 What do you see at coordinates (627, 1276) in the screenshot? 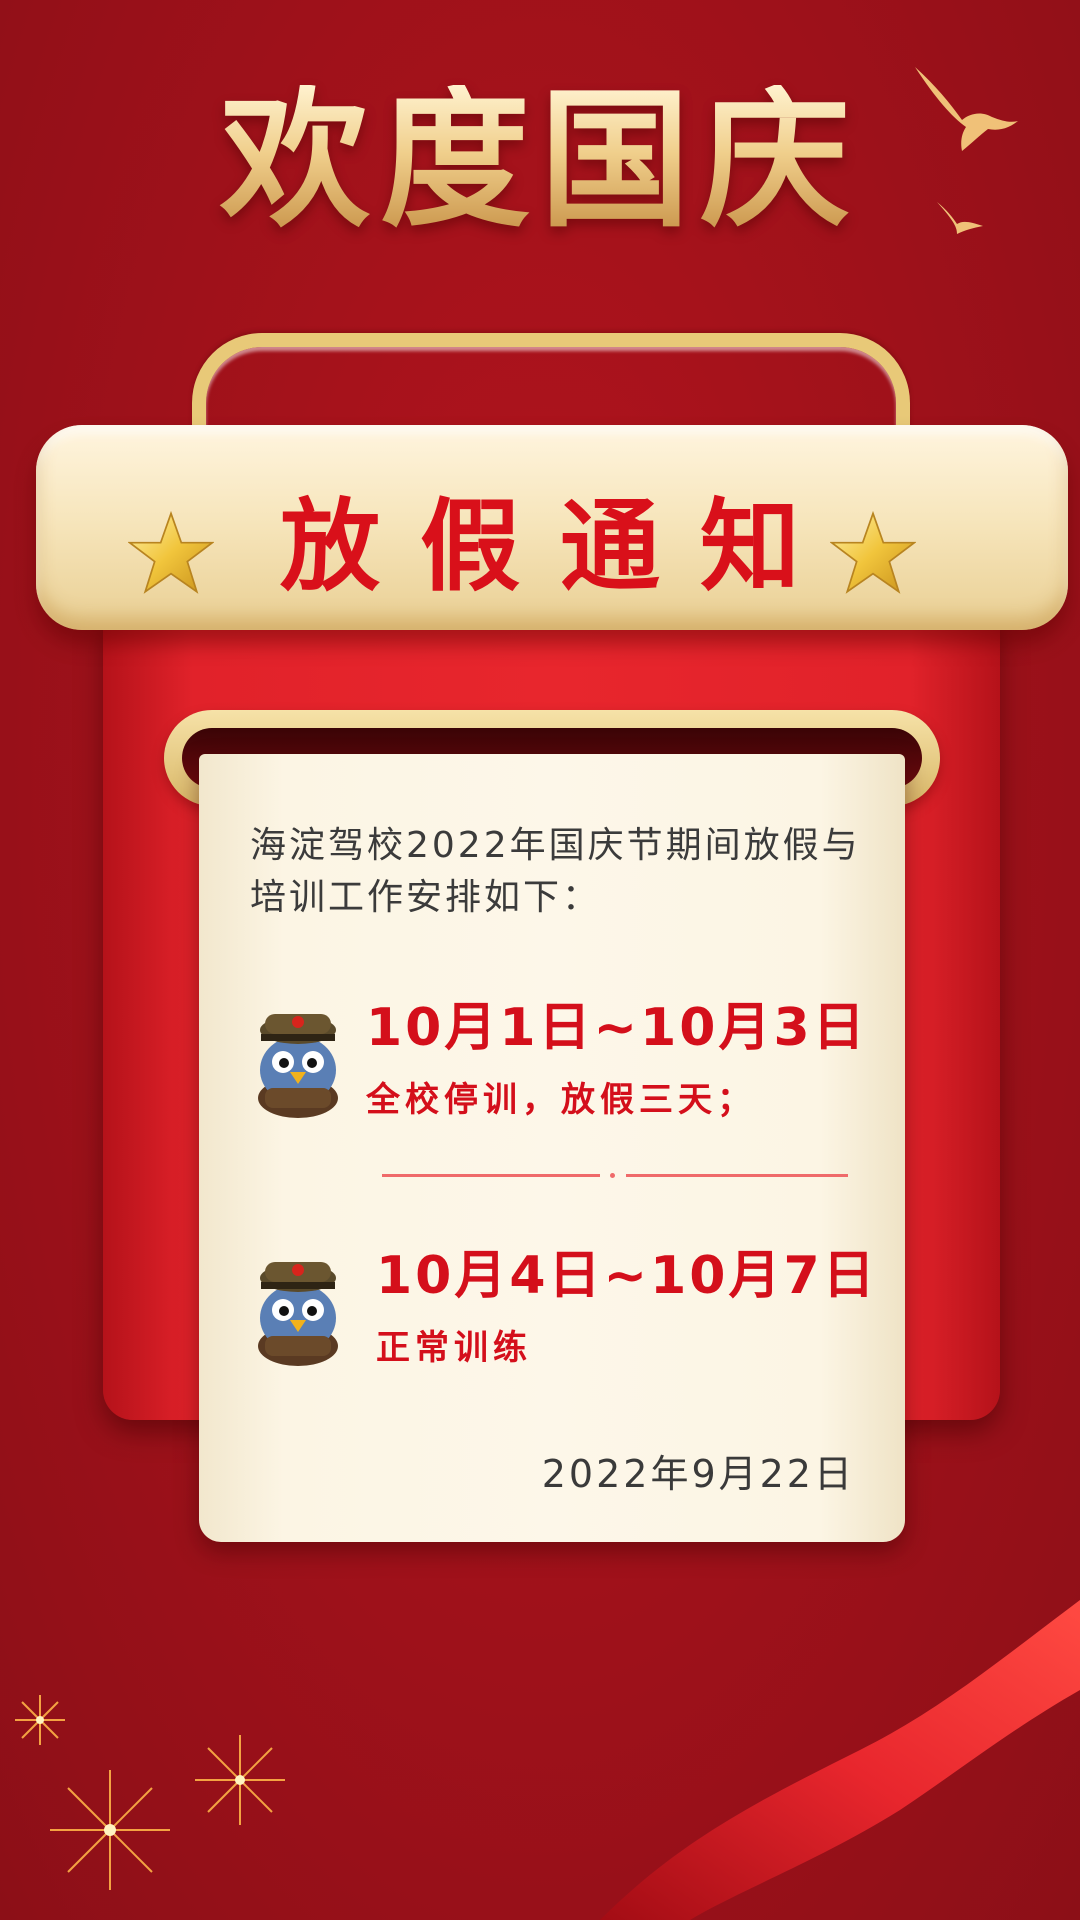
I see `training-date-range: 10月4日~10月7日` at bounding box center [627, 1276].